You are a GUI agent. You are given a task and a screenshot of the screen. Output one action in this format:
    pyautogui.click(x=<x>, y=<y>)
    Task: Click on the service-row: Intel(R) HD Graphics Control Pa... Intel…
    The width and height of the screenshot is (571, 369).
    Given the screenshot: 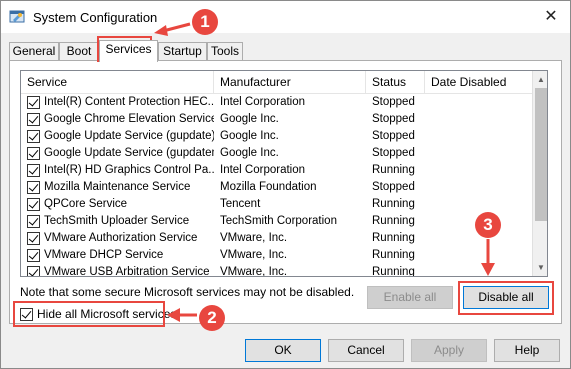 What is the action you would take?
    pyautogui.click(x=276, y=170)
    